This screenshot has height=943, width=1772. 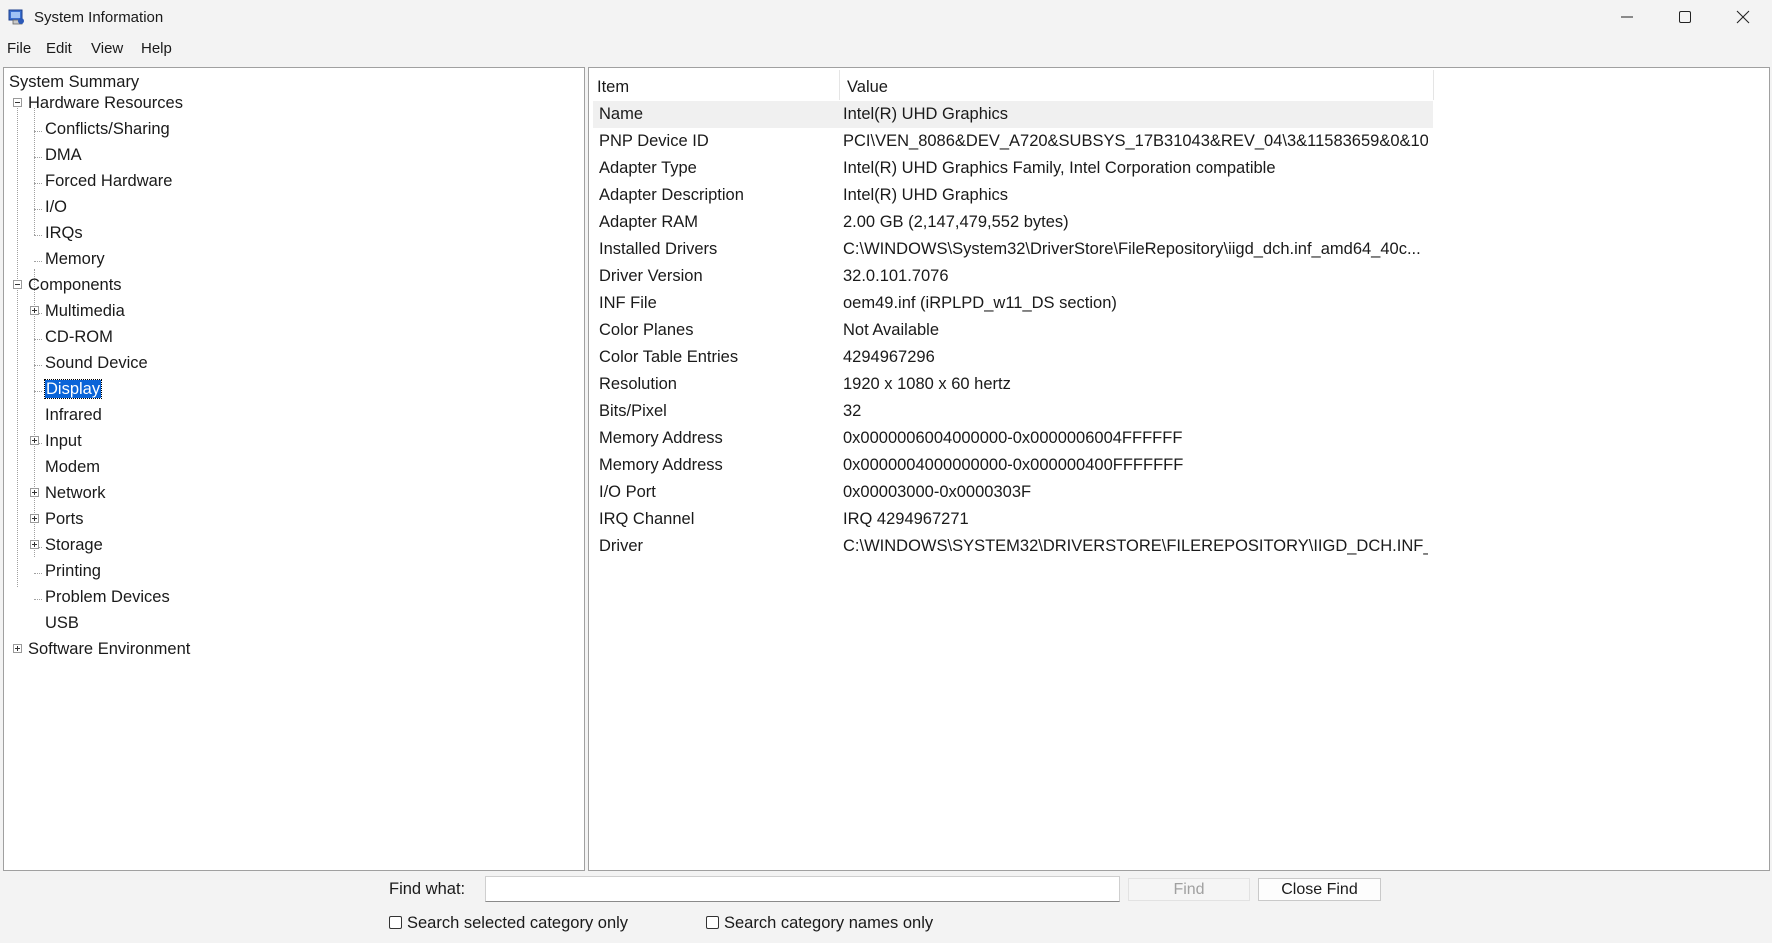 I want to click on menu-help: Help, so click(x=156, y=48).